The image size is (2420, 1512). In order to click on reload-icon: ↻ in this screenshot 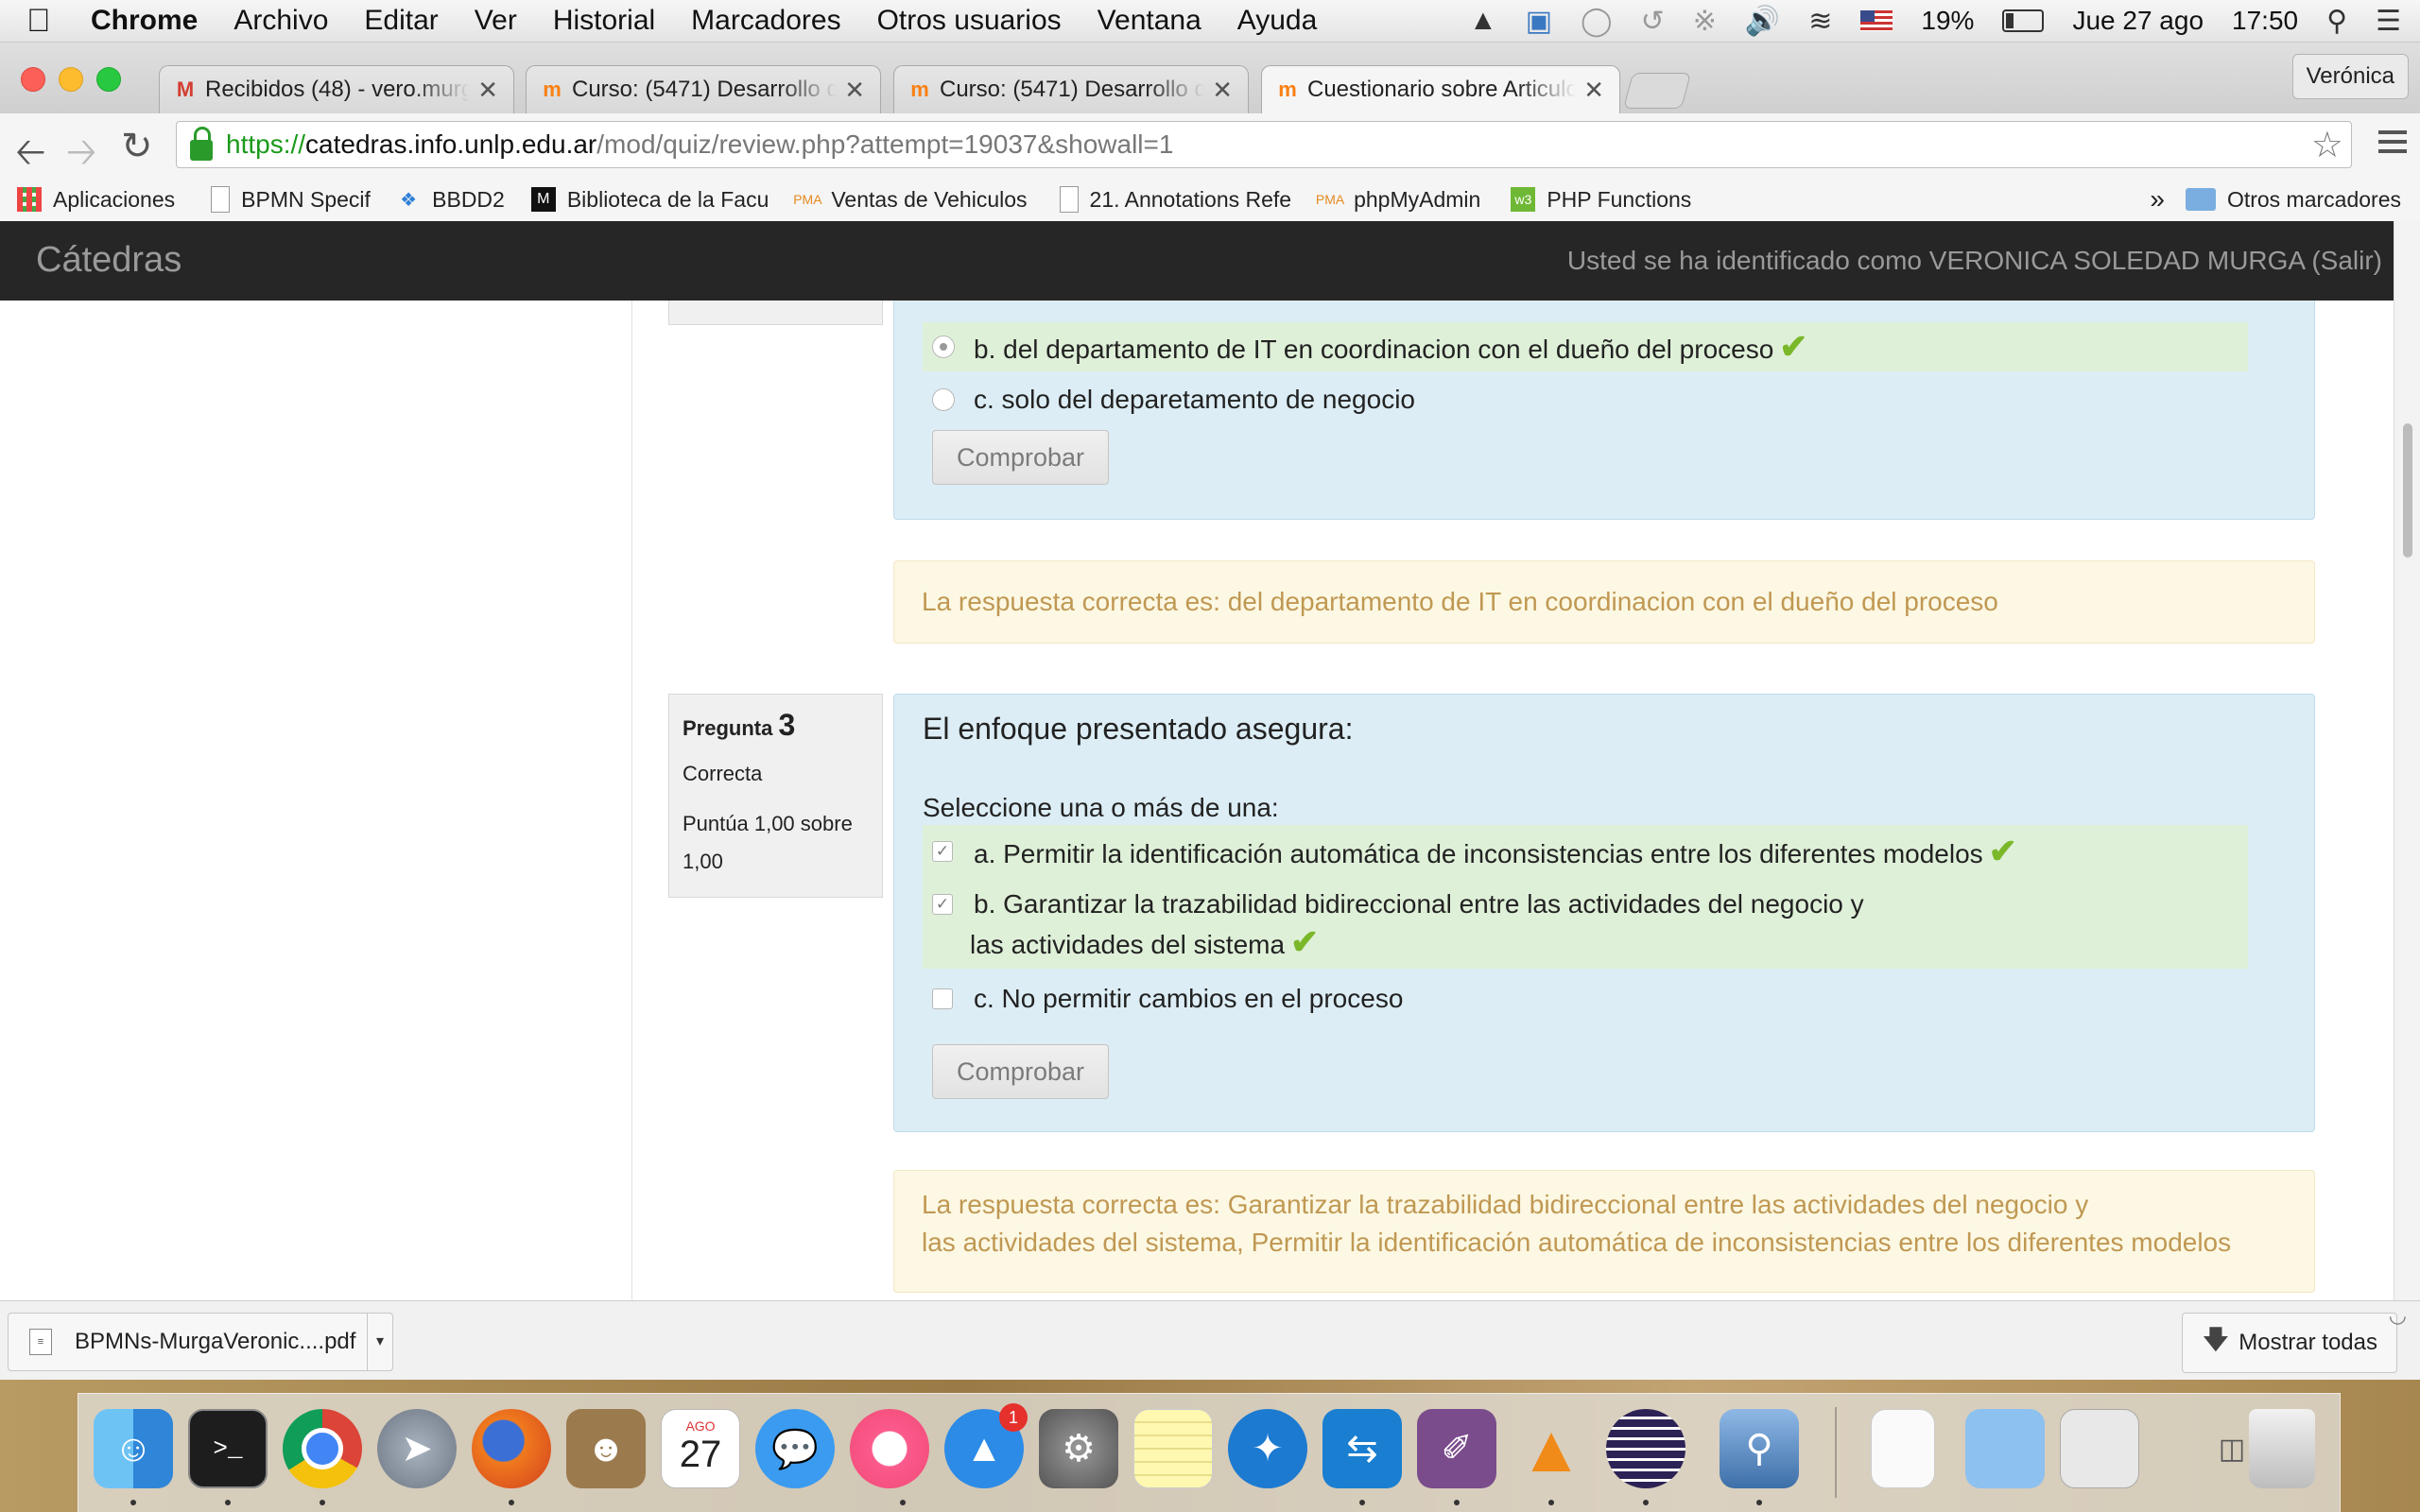, I will do `click(137, 146)`.